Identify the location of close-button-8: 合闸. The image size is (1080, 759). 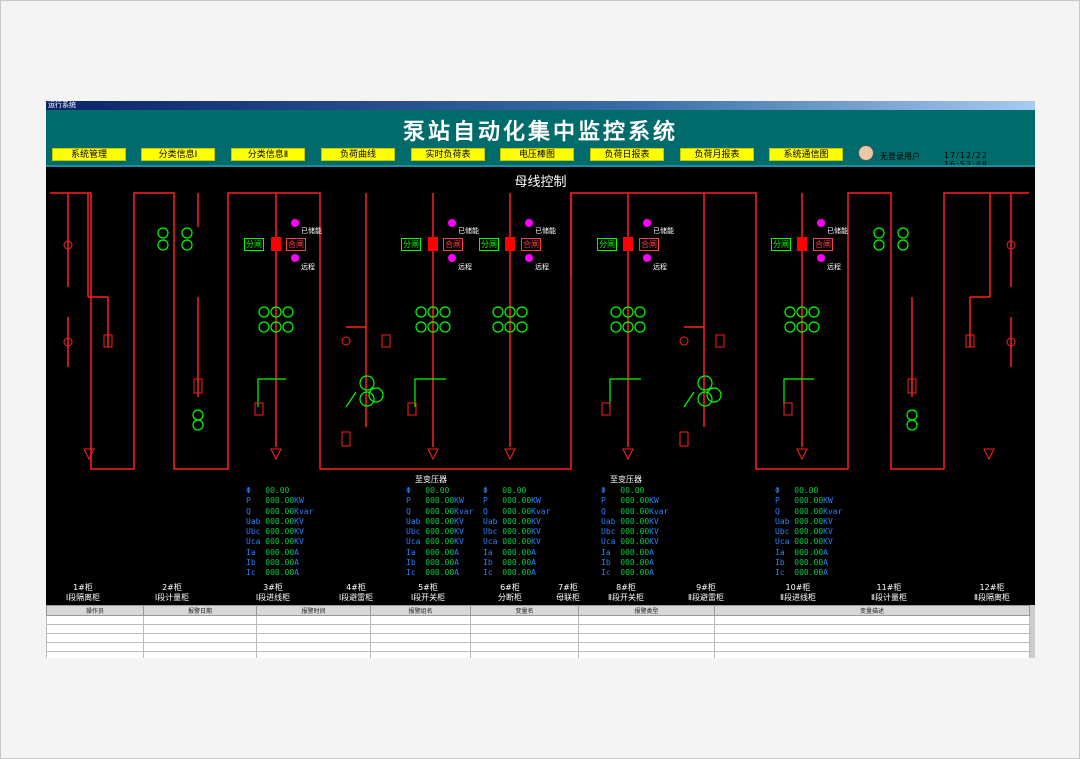
(649, 244).